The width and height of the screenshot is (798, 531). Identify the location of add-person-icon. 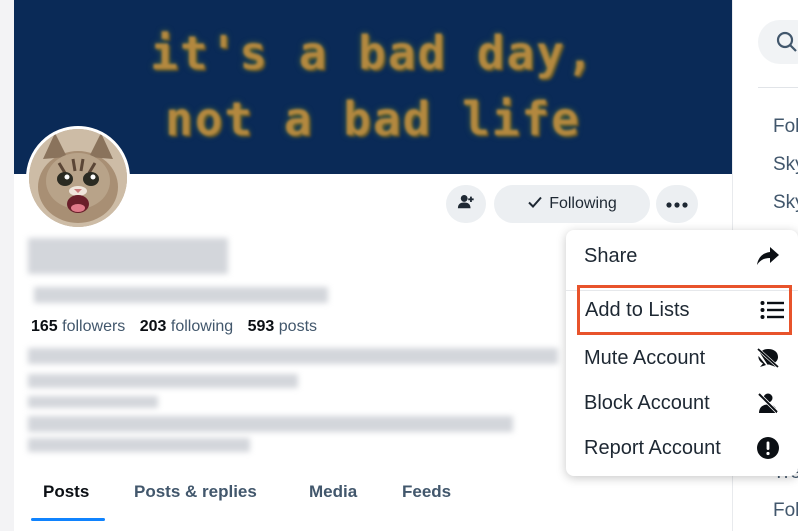
(466, 204).